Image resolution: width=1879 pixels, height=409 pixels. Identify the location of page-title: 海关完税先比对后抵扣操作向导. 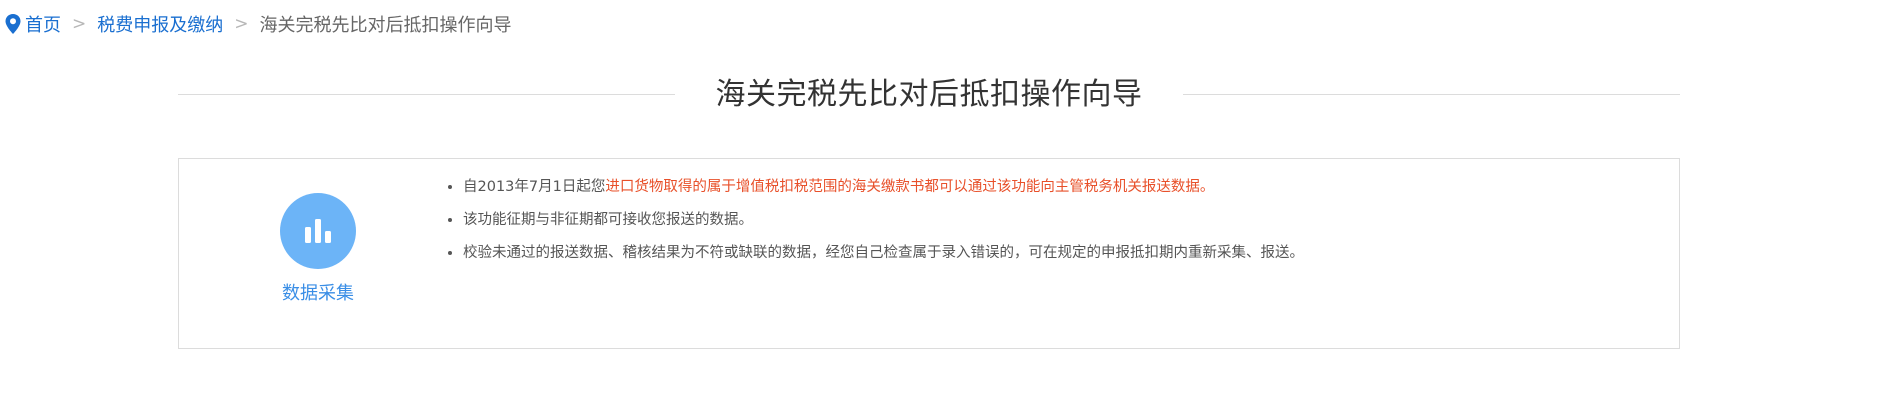
(929, 94).